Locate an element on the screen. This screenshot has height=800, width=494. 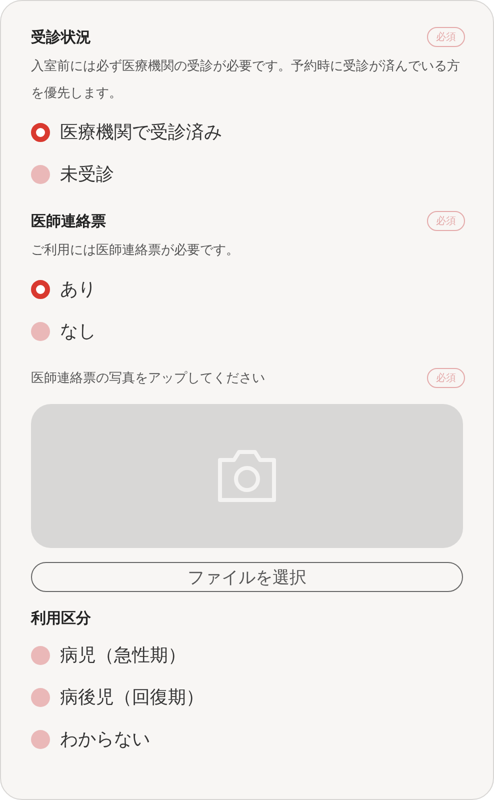
section-description: ご利用には医師連絡票が必要です。 is located at coordinates (135, 251).